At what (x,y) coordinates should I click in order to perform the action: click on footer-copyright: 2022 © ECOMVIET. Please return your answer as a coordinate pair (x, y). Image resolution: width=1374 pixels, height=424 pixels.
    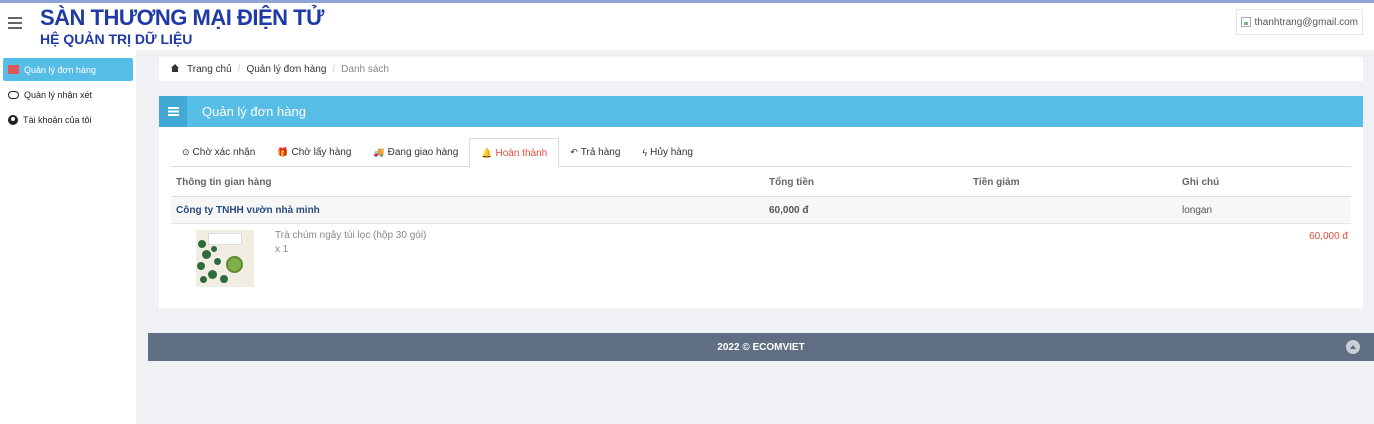
    Looking at the image, I should click on (761, 347).